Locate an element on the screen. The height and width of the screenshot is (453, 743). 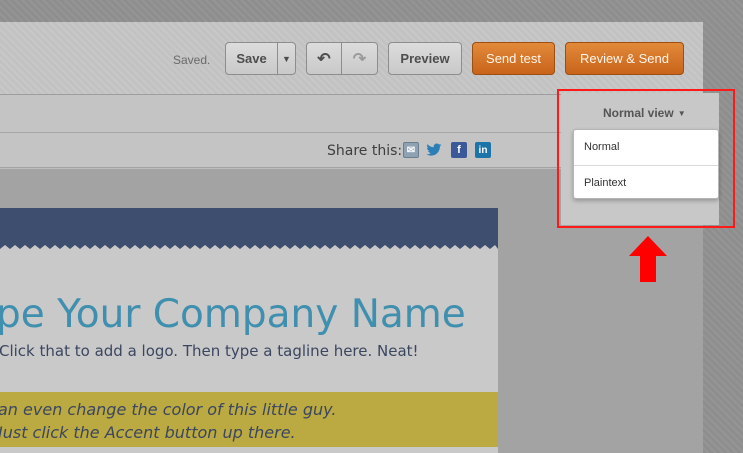
red-arrow-up-icon is located at coordinates (648, 259).